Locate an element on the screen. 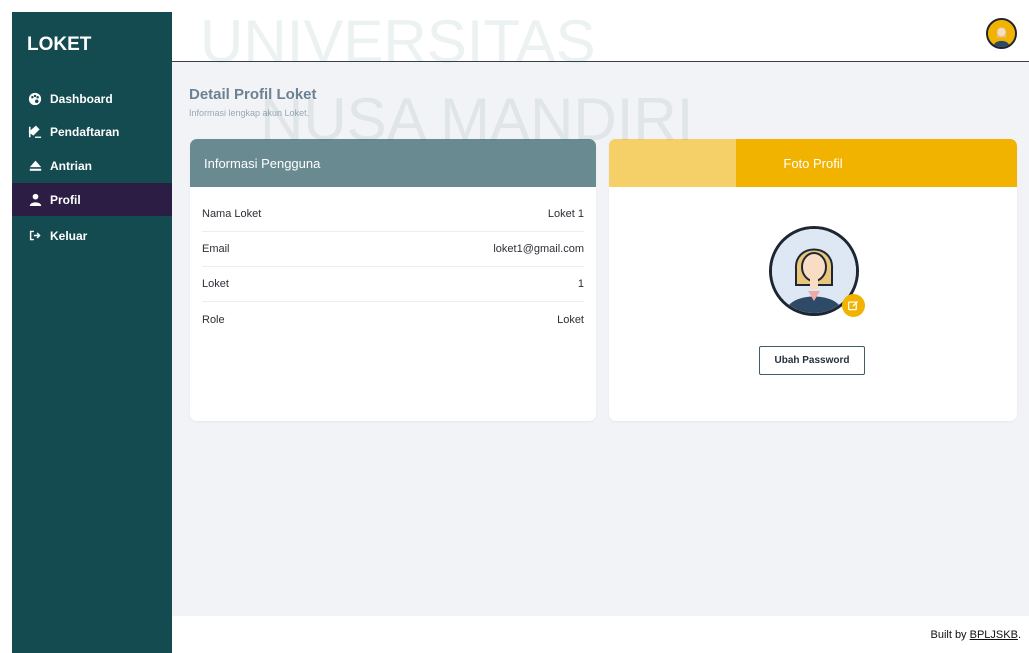 Image resolution: width=1029 pixels, height=653 pixels. info-label: Role is located at coordinates (213, 319).